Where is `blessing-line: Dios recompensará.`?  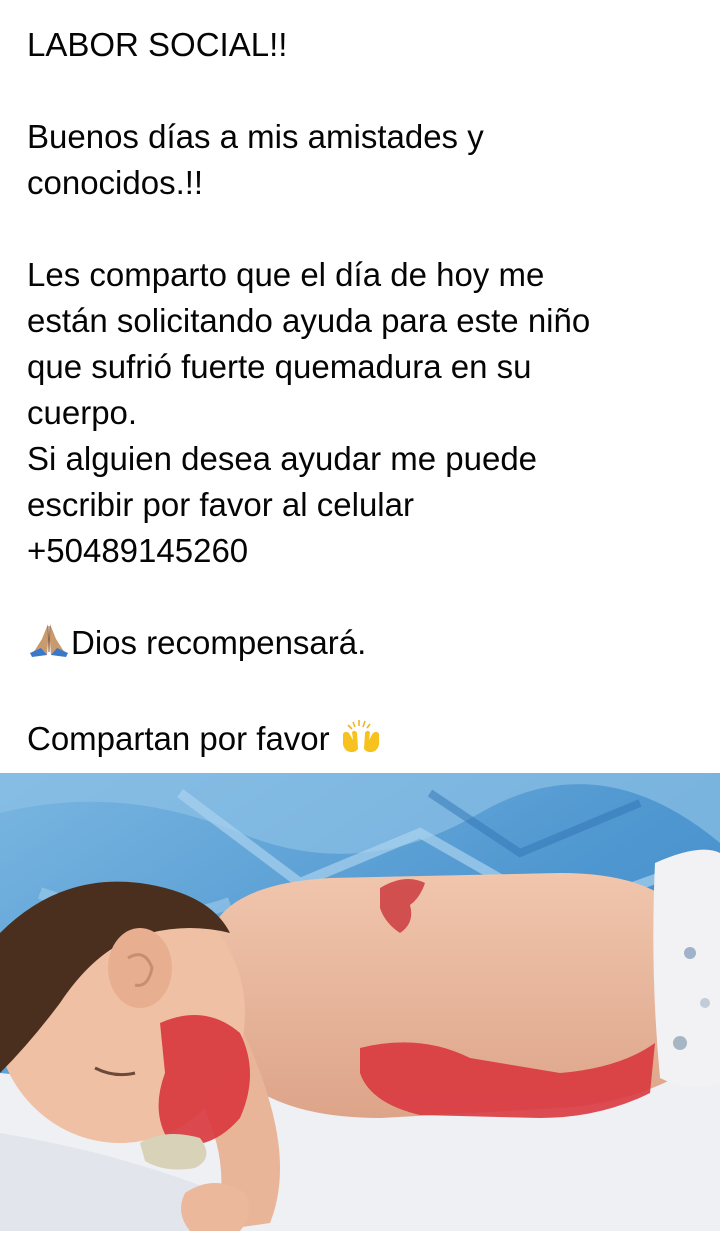 blessing-line: Dios recompensará. is located at coordinates (362, 645).